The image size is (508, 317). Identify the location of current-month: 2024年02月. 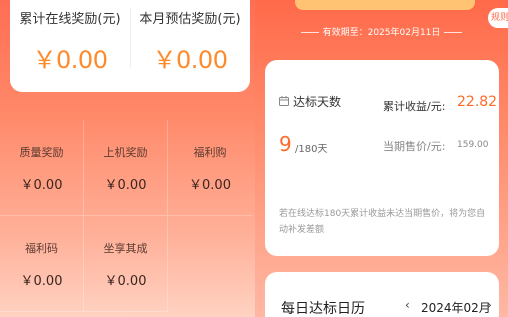
(456, 308).